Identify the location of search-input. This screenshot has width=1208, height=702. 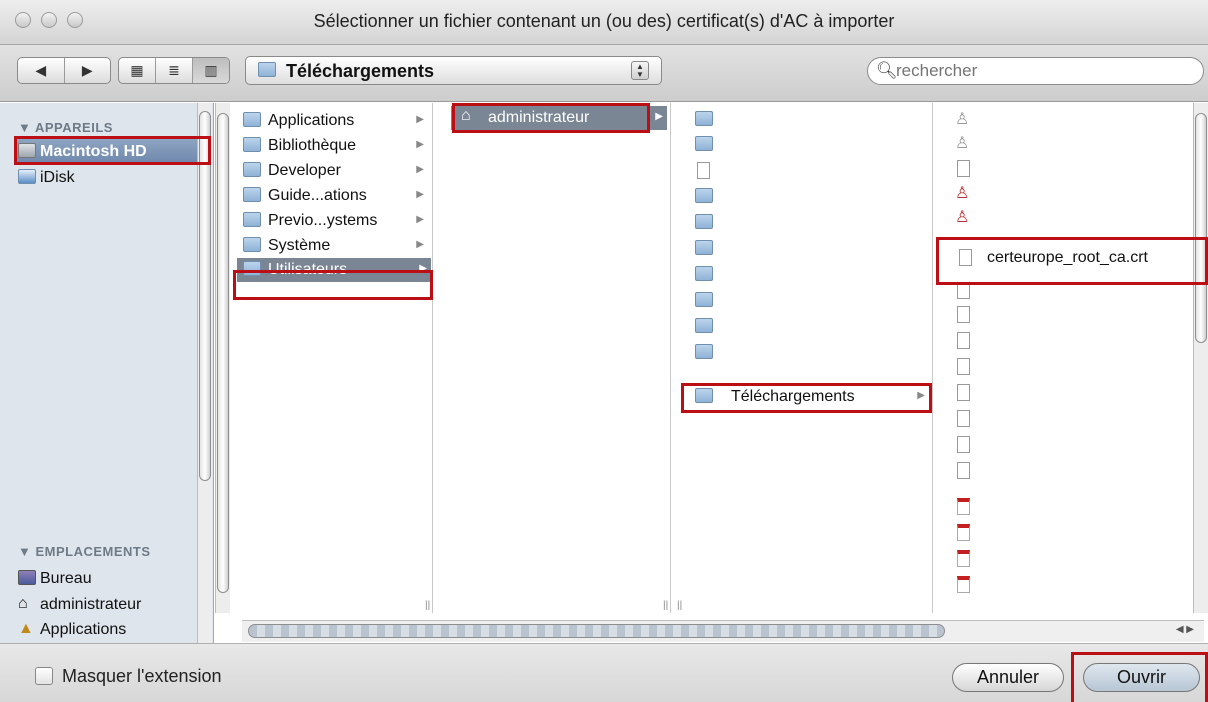
(1036, 71).